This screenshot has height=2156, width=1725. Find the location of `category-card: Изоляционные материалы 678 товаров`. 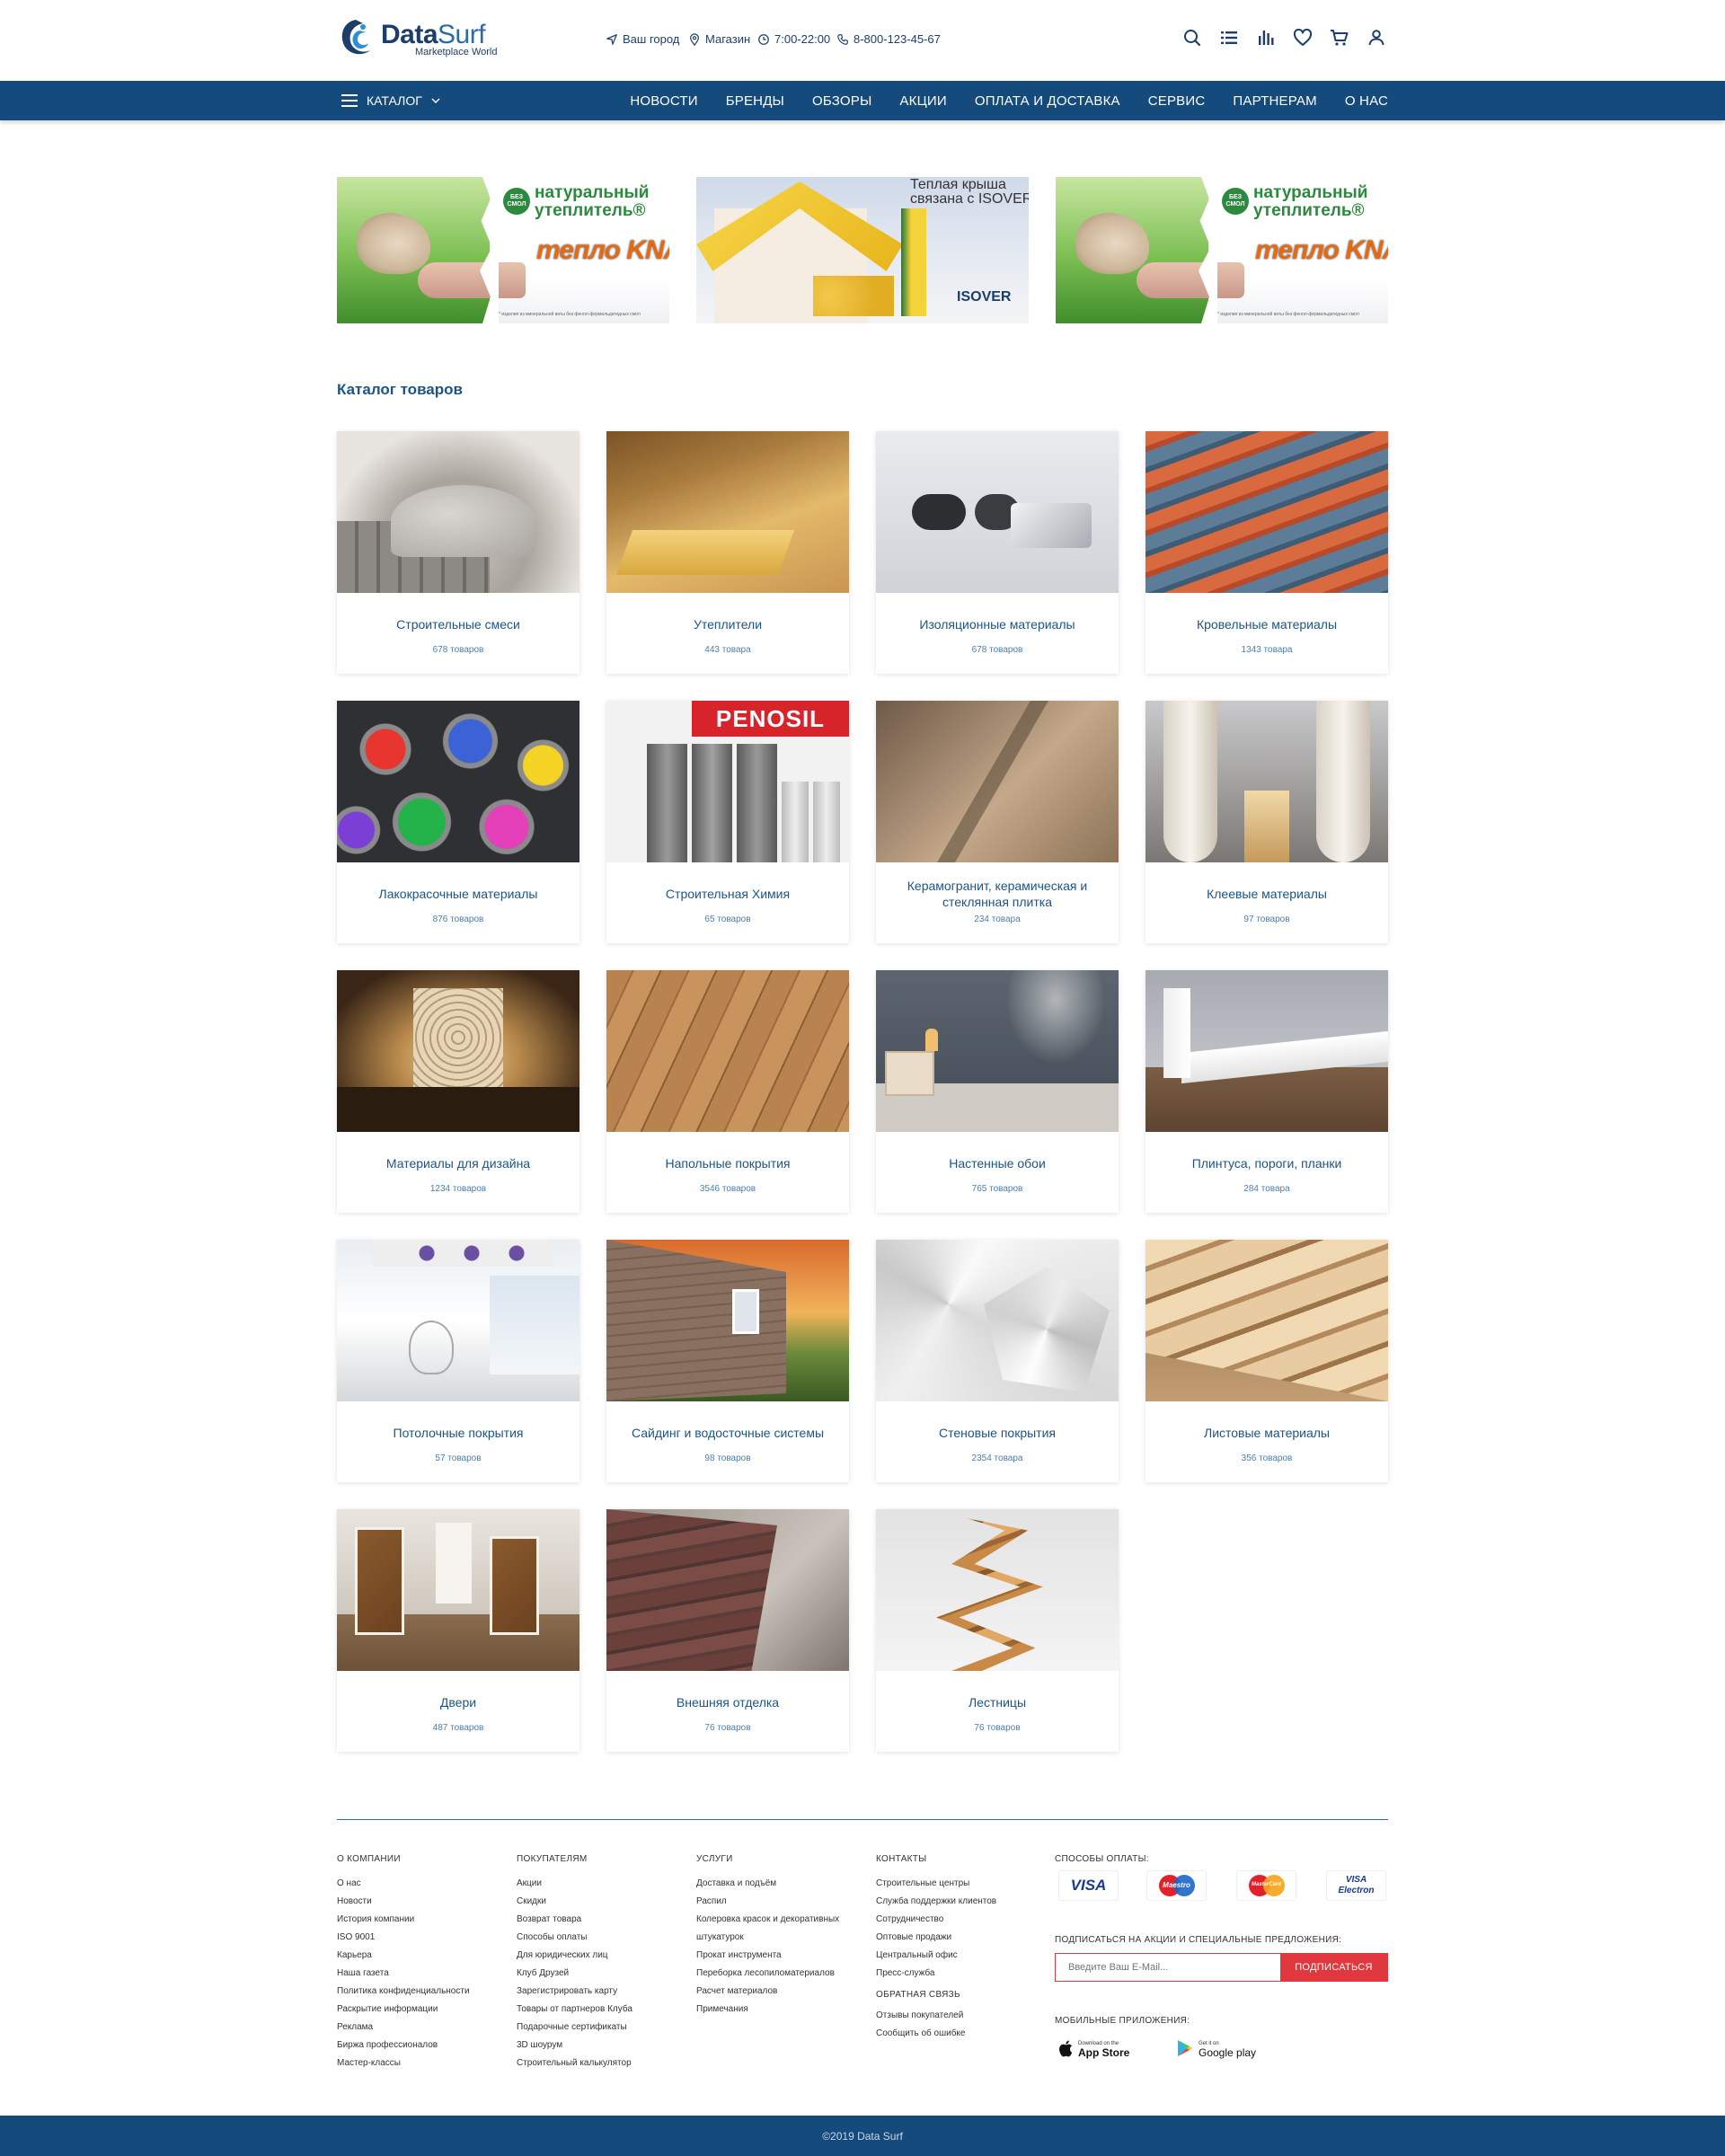

category-card: Изоляционные материалы 678 товаров is located at coordinates (998, 552).